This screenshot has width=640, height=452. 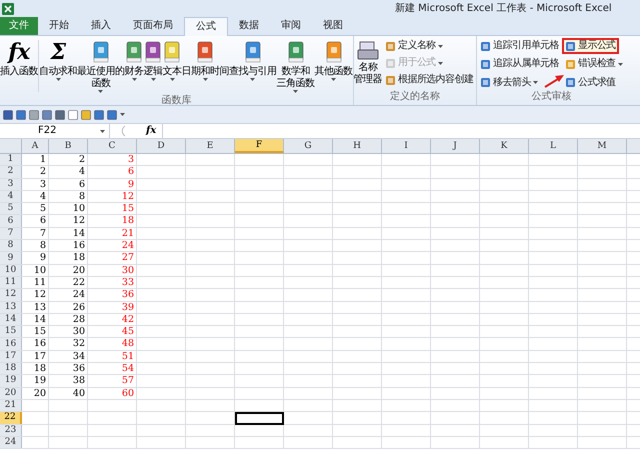 What do you see at coordinates (11, 172) in the screenshot?
I see `row-header: 2` at bounding box center [11, 172].